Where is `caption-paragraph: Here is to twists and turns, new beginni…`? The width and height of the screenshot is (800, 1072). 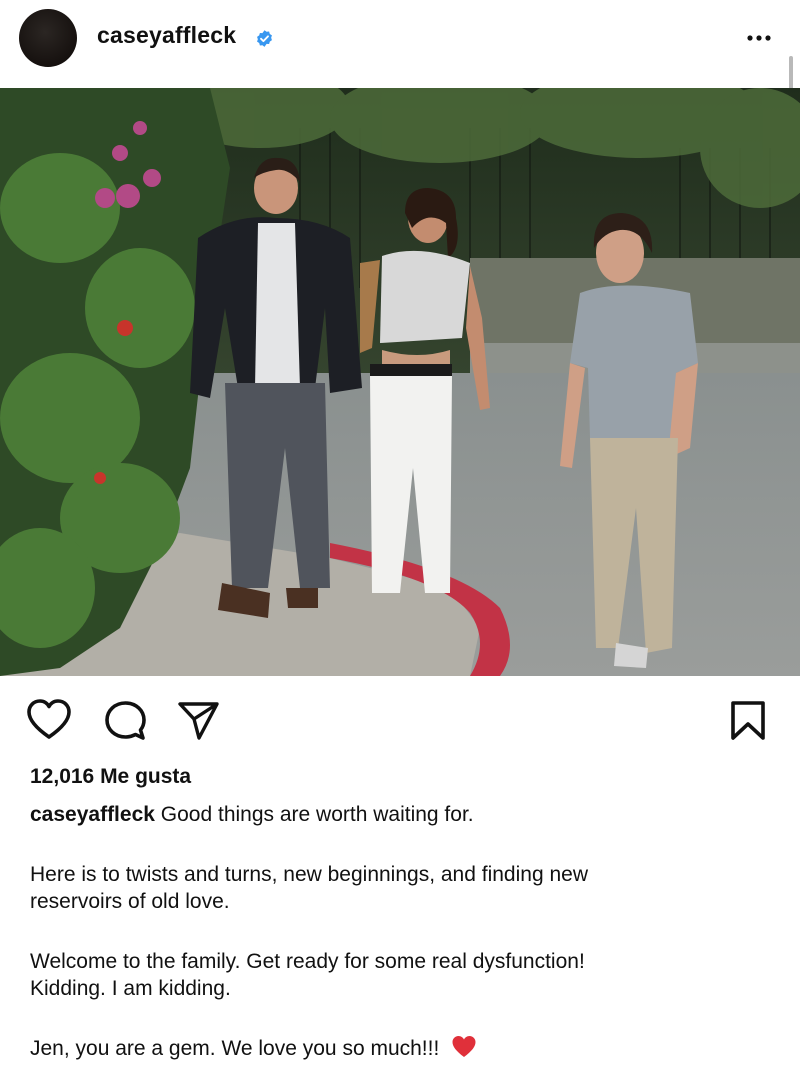 caption-paragraph: Here is to twists and turns, new beginni… is located at coordinates (400, 888).